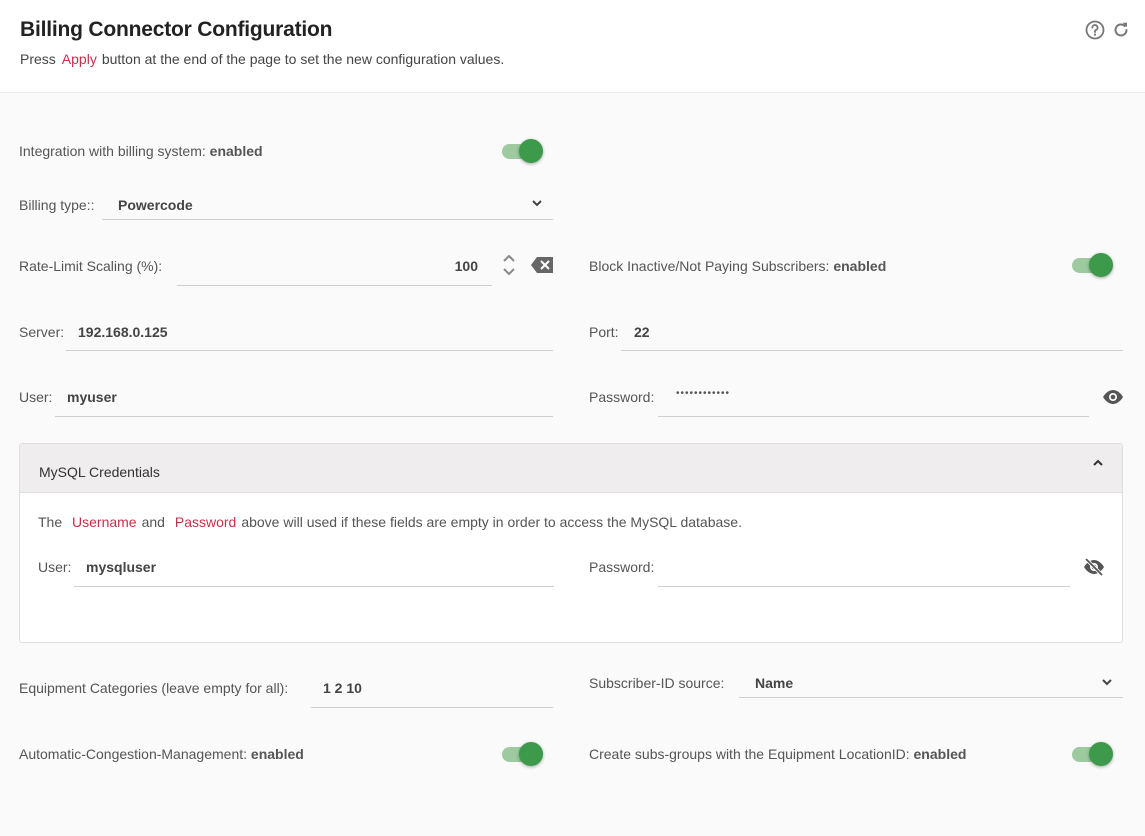 The width and height of the screenshot is (1145, 836). What do you see at coordinates (121, 567) in the screenshot?
I see `mysql-user-value: mysqluser` at bounding box center [121, 567].